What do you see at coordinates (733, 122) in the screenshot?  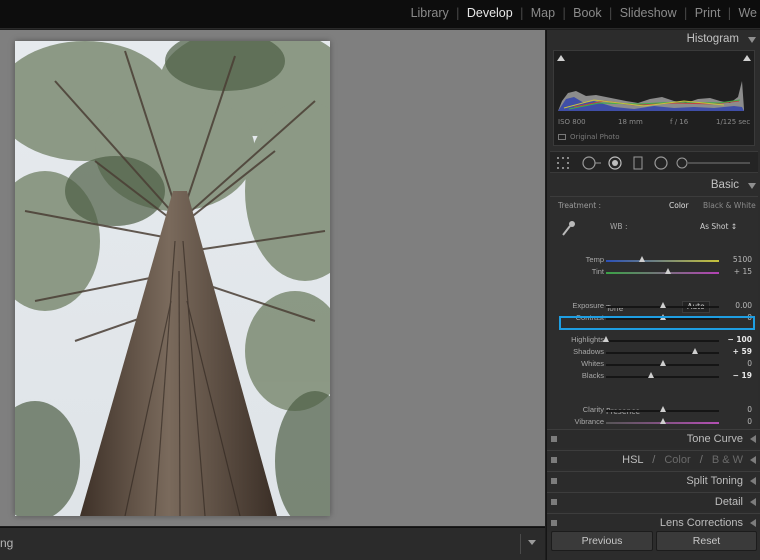 I see `exif-shutter: 1/125 sec` at bounding box center [733, 122].